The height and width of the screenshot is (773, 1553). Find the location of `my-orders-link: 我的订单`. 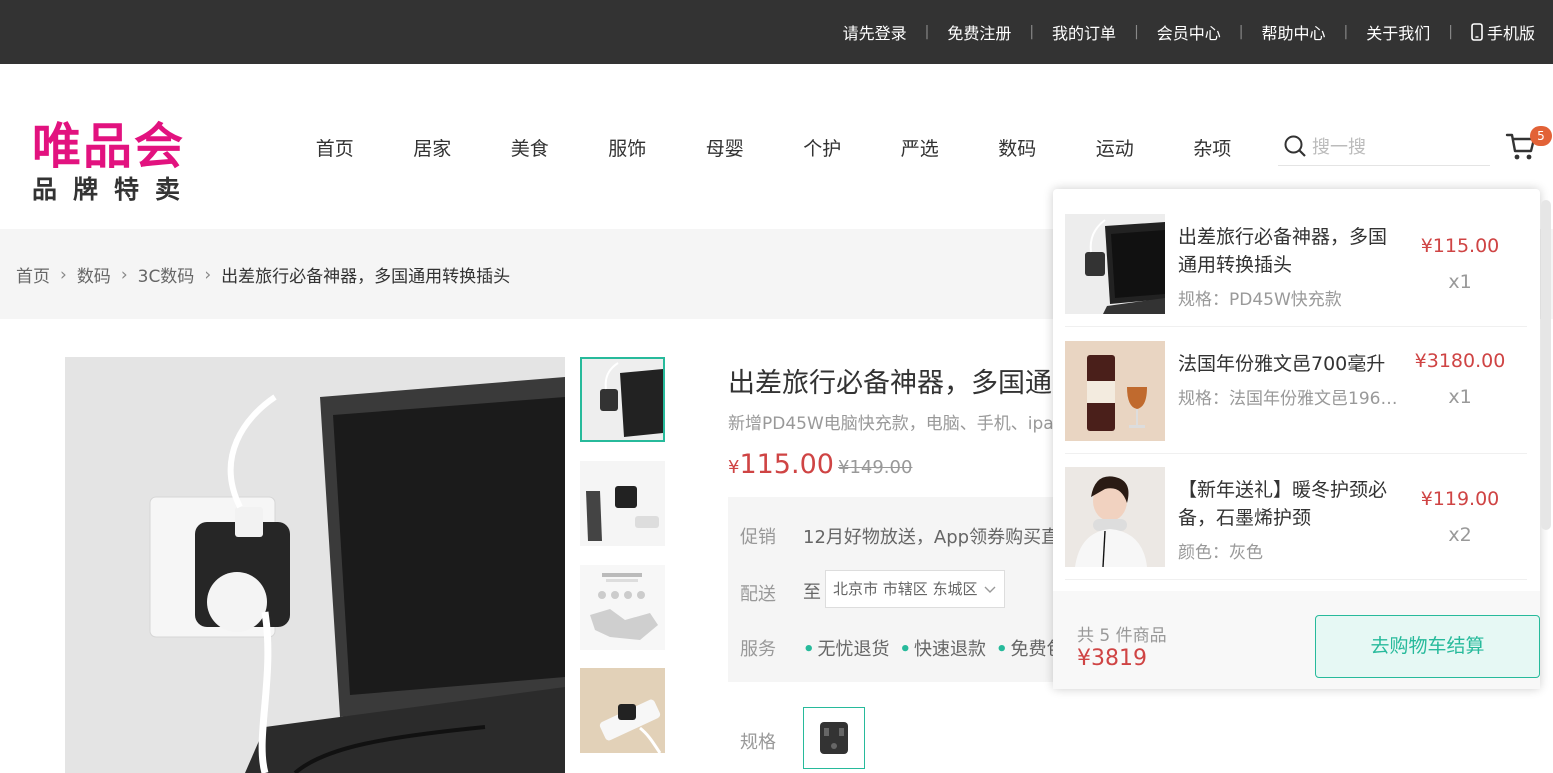

my-orders-link: 我的订单 is located at coordinates (1084, 32).